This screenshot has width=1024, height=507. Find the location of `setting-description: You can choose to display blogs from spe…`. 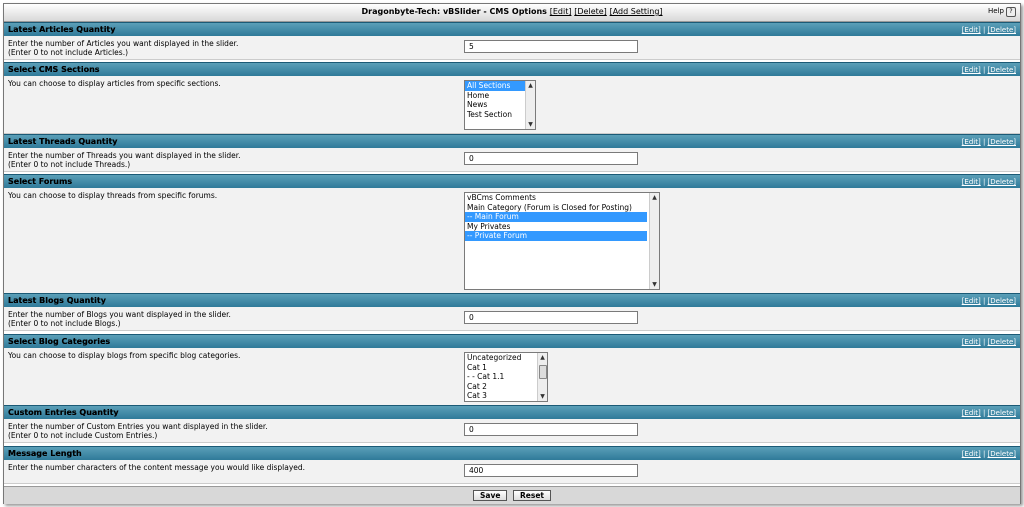

setting-description: You can choose to display blogs from spe… is located at coordinates (228, 355).